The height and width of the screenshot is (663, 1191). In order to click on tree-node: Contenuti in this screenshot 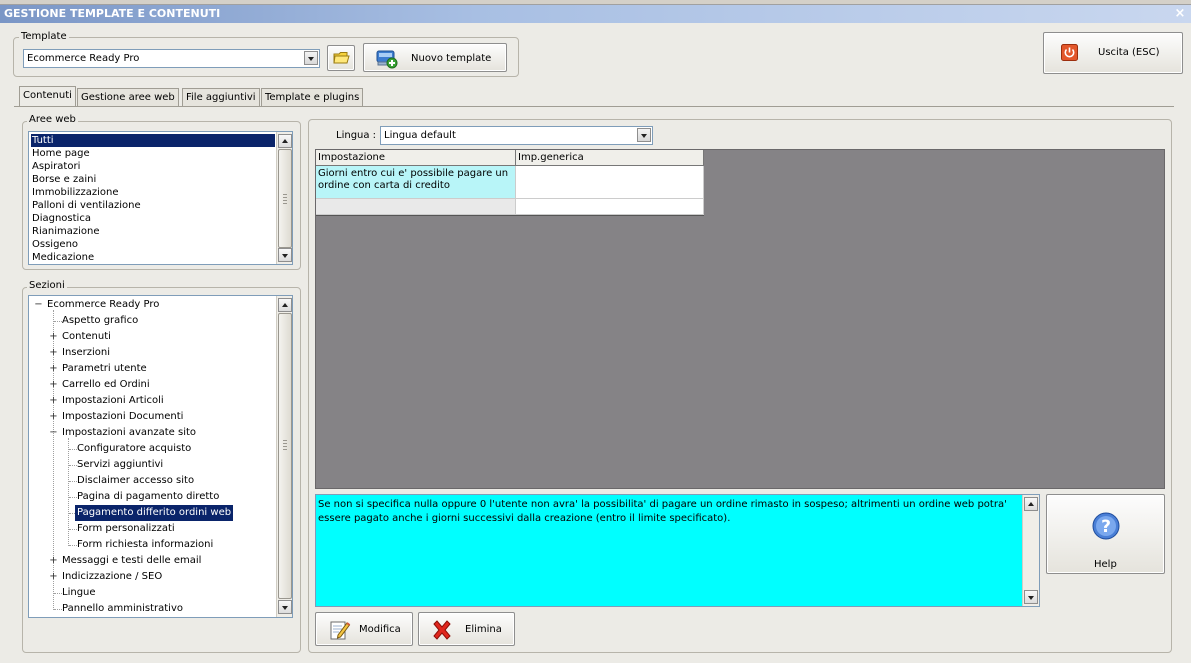, I will do `click(86, 337)`.